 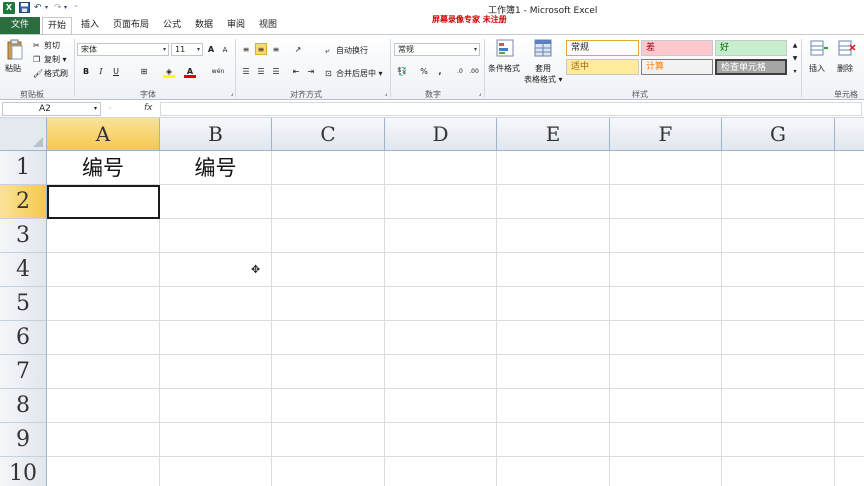 I want to click on undo-dropdown-icon: ▾, so click(x=46, y=8).